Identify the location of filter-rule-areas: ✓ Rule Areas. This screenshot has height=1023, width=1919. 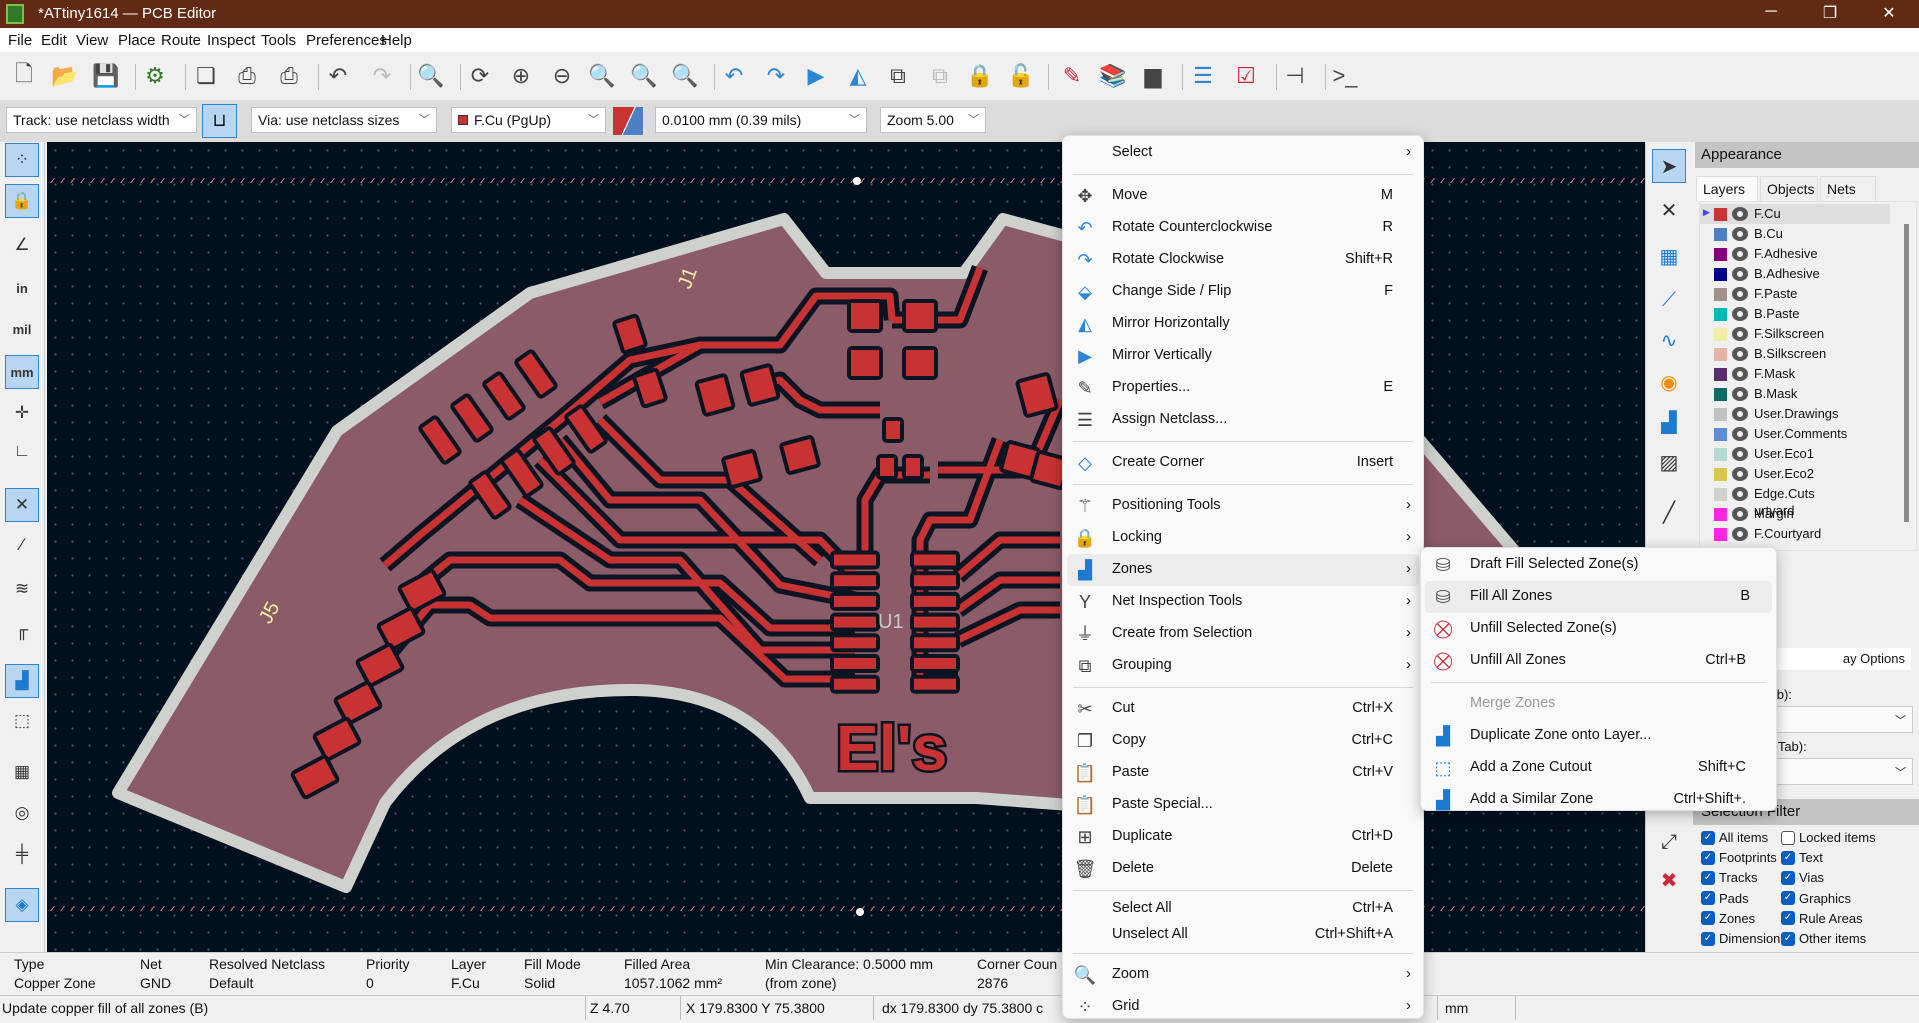
(1822, 918).